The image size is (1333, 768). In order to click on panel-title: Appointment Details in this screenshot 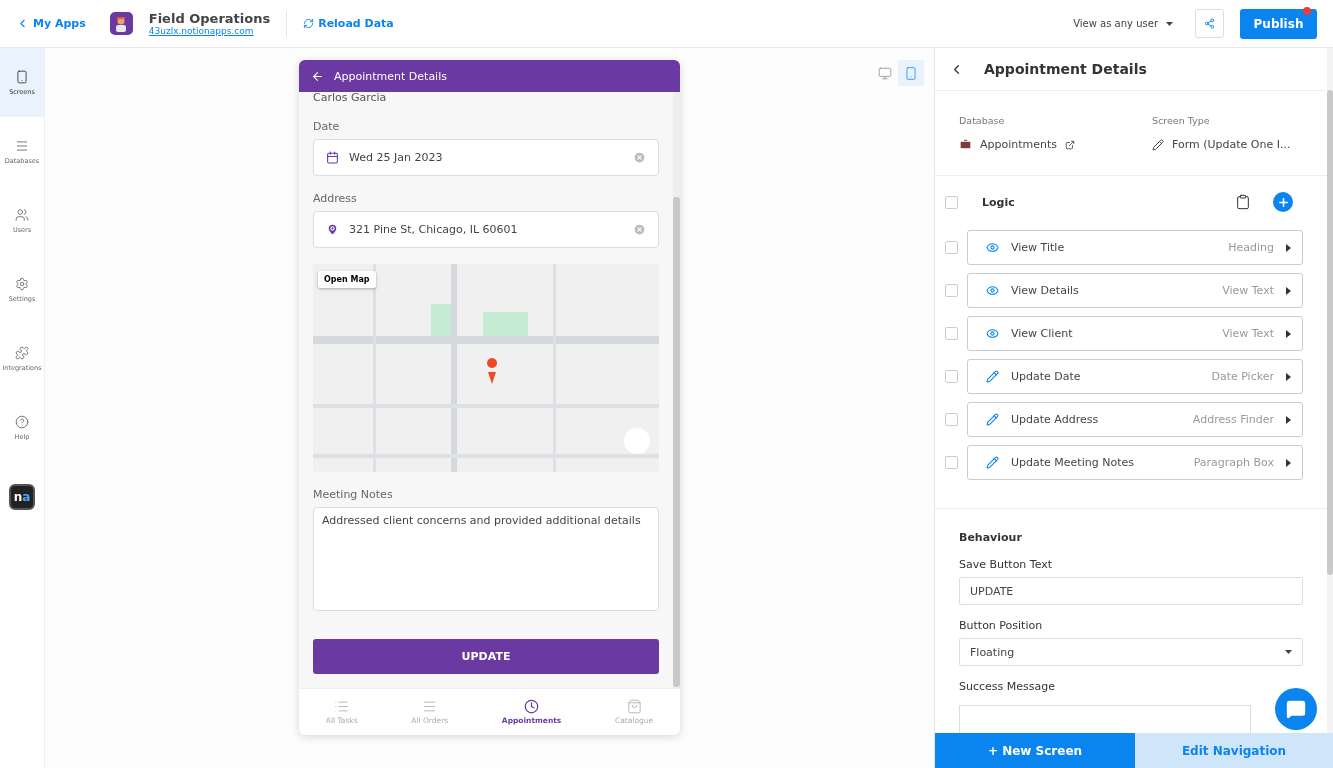, I will do `click(1065, 69)`.